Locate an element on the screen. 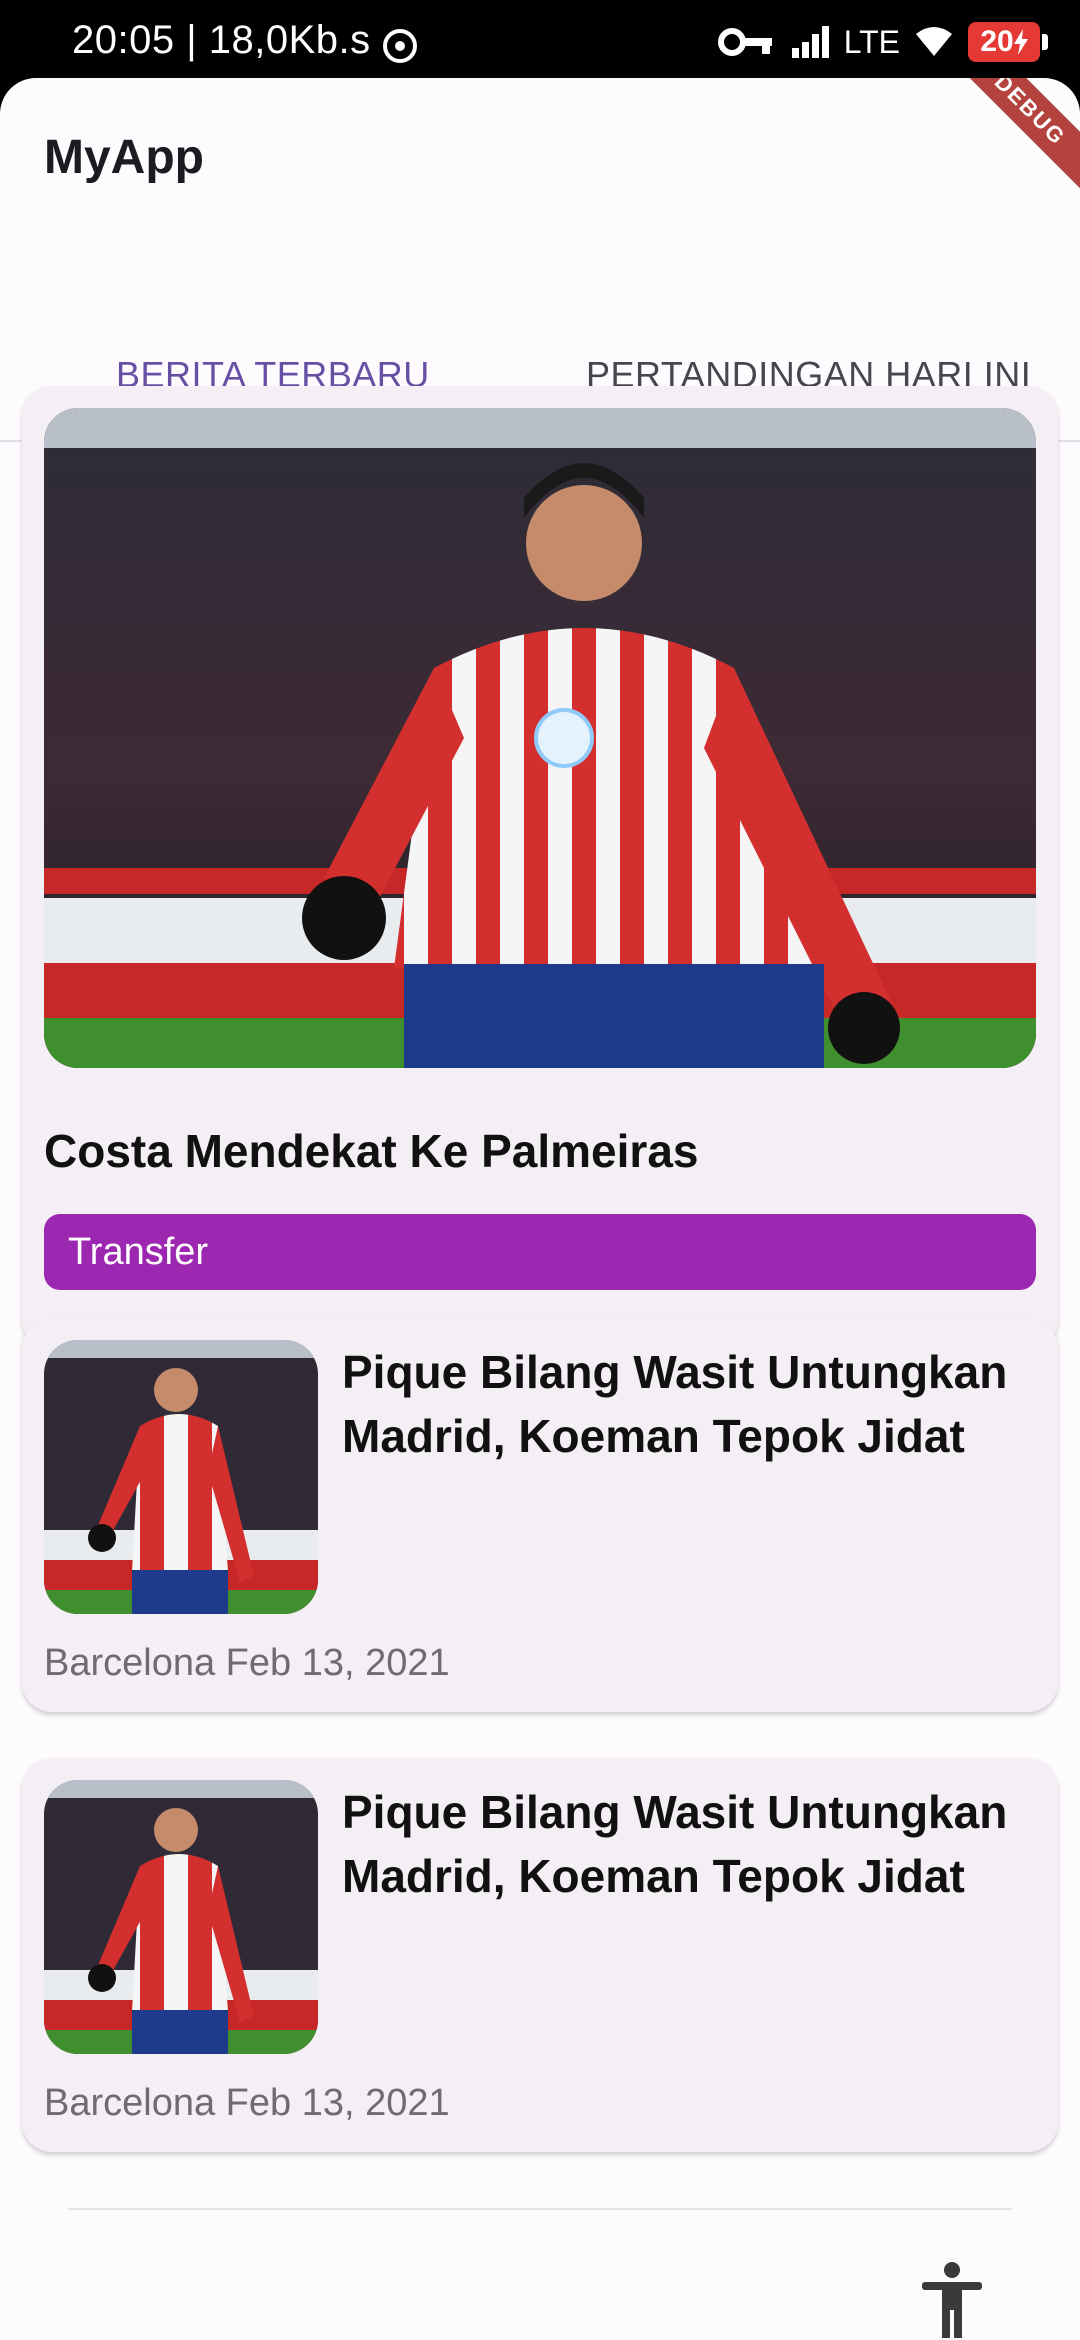 The image size is (1080, 2340). debug-banner: DEBUG is located at coordinates (1009, 140).